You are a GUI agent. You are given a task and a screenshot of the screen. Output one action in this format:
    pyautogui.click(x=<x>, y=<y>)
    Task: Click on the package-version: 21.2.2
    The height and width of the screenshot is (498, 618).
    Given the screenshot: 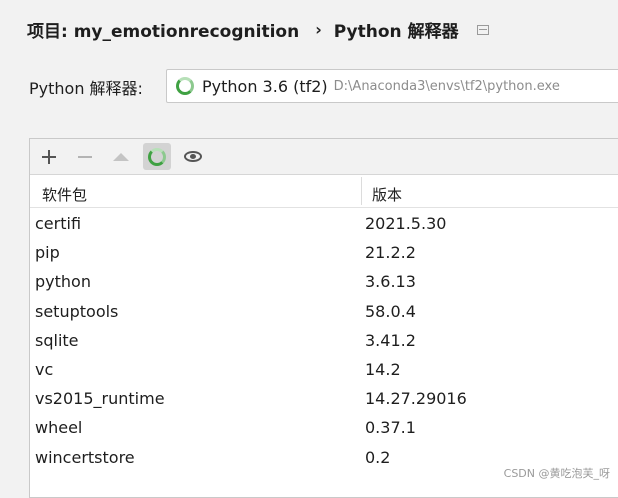 What is the action you would take?
    pyautogui.click(x=390, y=253)
    